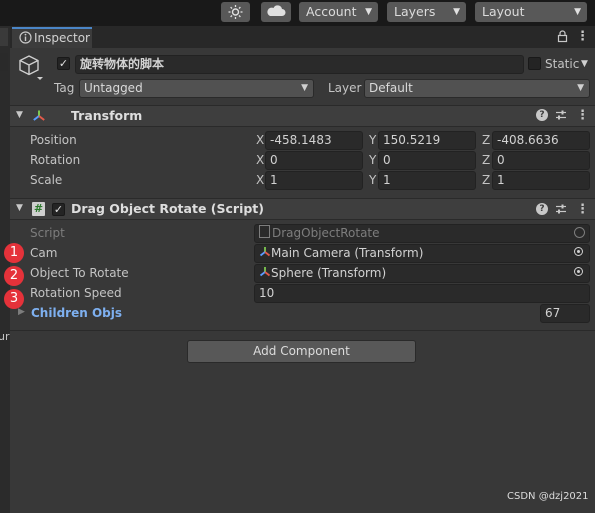 This screenshot has height=513, width=595. What do you see at coordinates (14, 299) in the screenshot?
I see `annotation-marker-3: 3` at bounding box center [14, 299].